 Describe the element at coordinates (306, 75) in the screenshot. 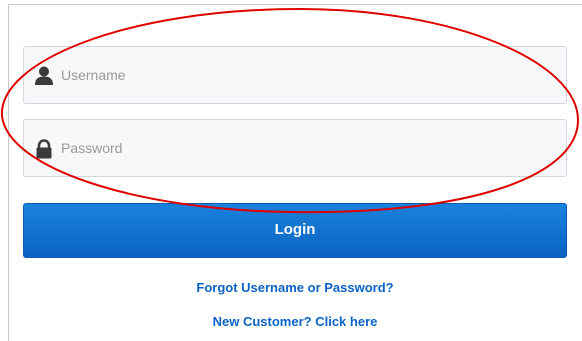

I see `username-input` at that location.